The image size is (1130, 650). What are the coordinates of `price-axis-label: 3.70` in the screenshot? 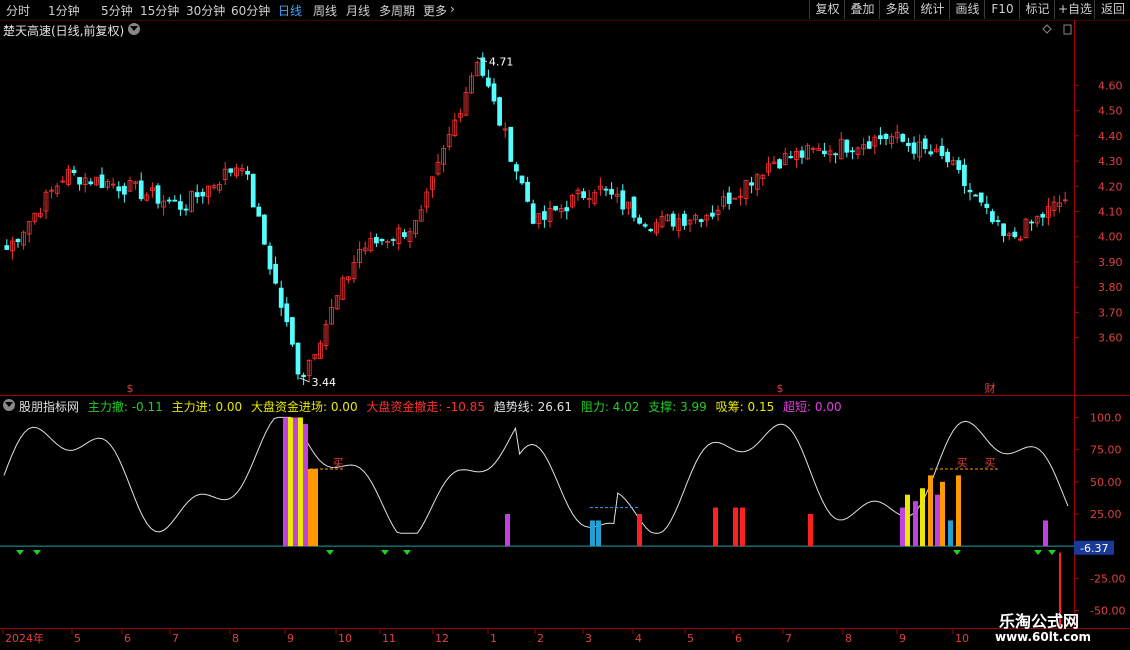 It's located at (1110, 312).